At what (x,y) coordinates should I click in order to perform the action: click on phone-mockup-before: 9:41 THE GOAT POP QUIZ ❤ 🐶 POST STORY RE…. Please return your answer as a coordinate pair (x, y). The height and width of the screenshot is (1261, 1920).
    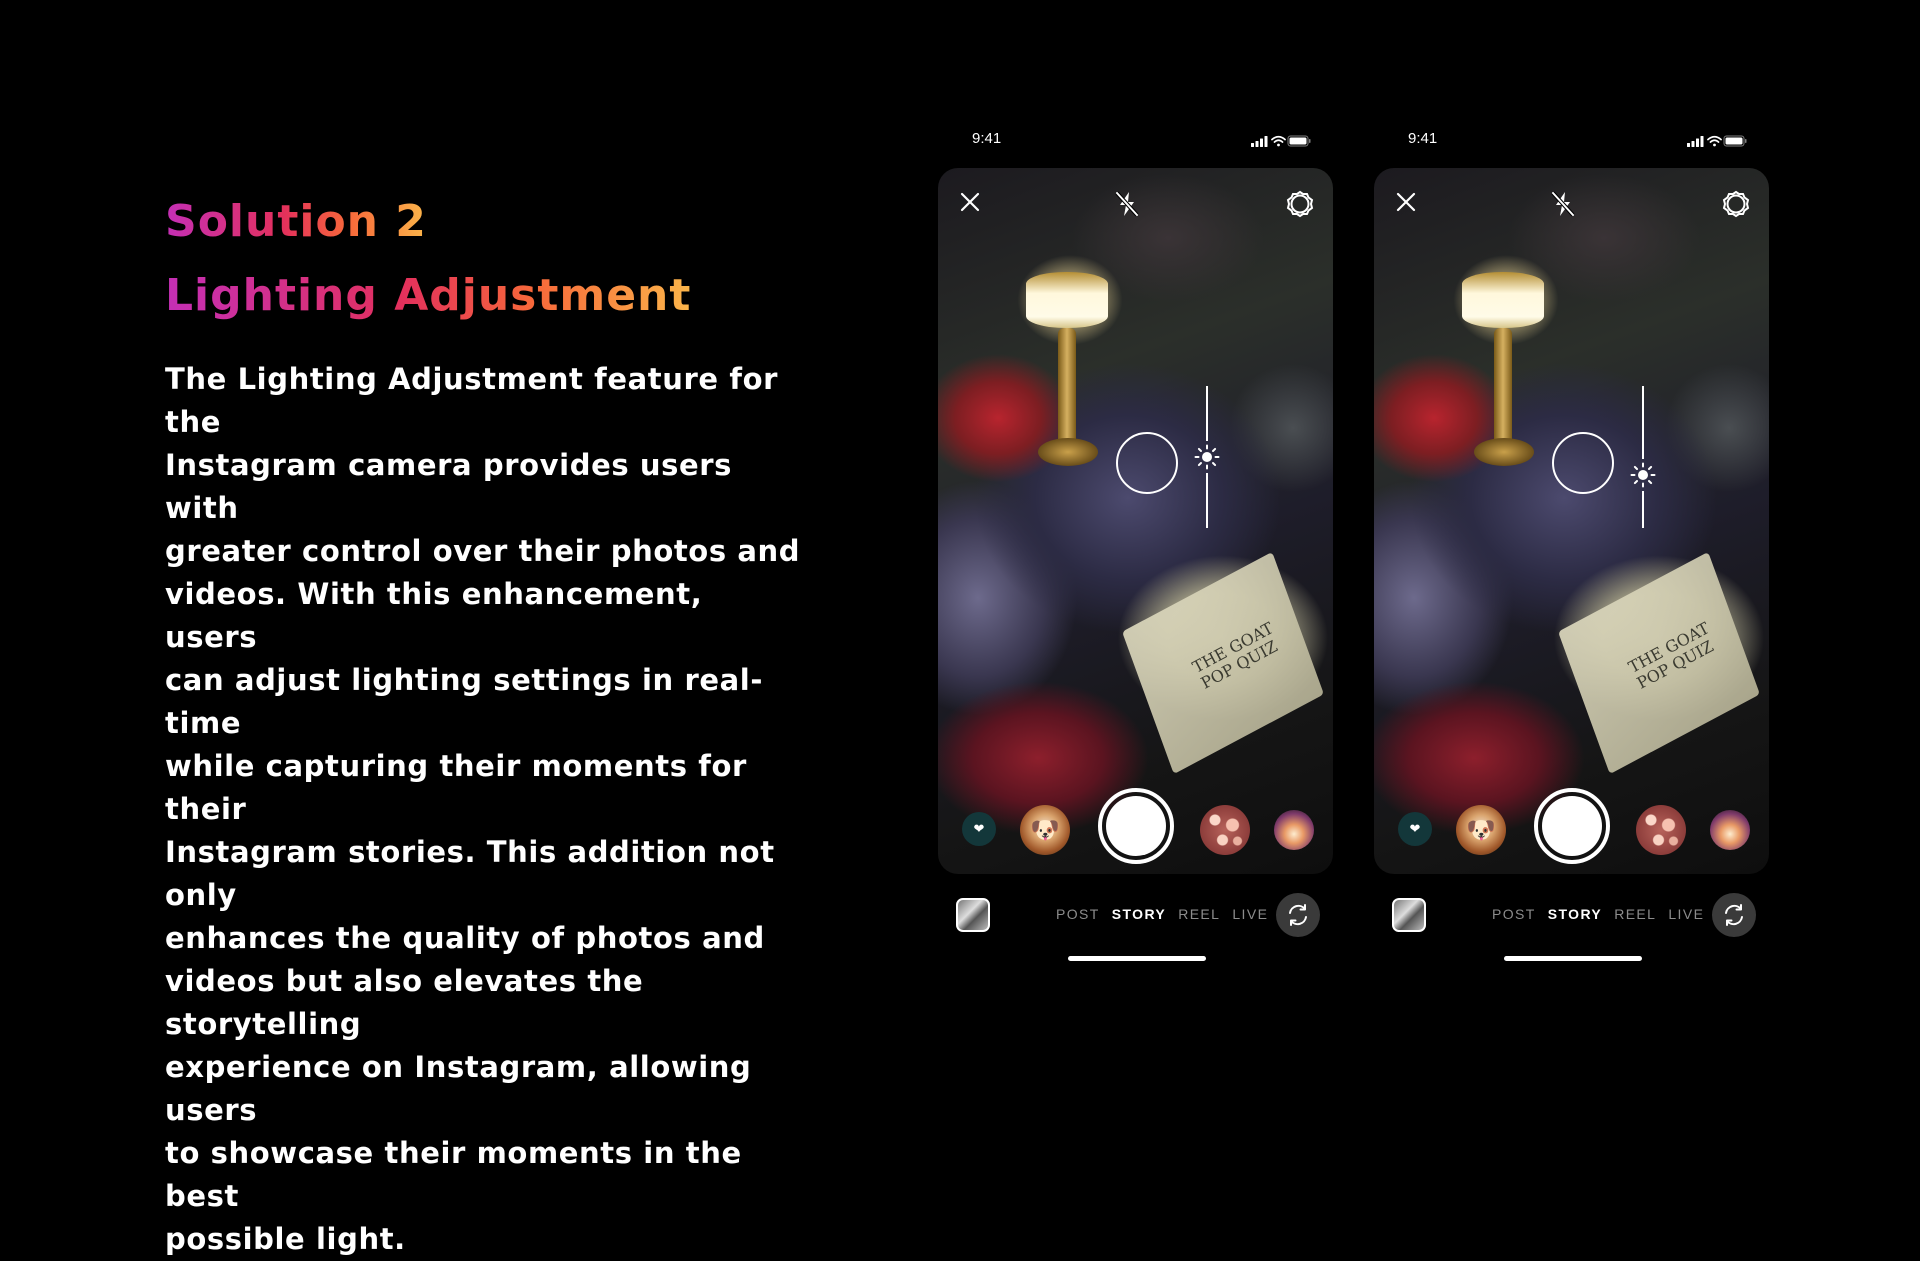
    Looking at the image, I should click on (1135, 550).